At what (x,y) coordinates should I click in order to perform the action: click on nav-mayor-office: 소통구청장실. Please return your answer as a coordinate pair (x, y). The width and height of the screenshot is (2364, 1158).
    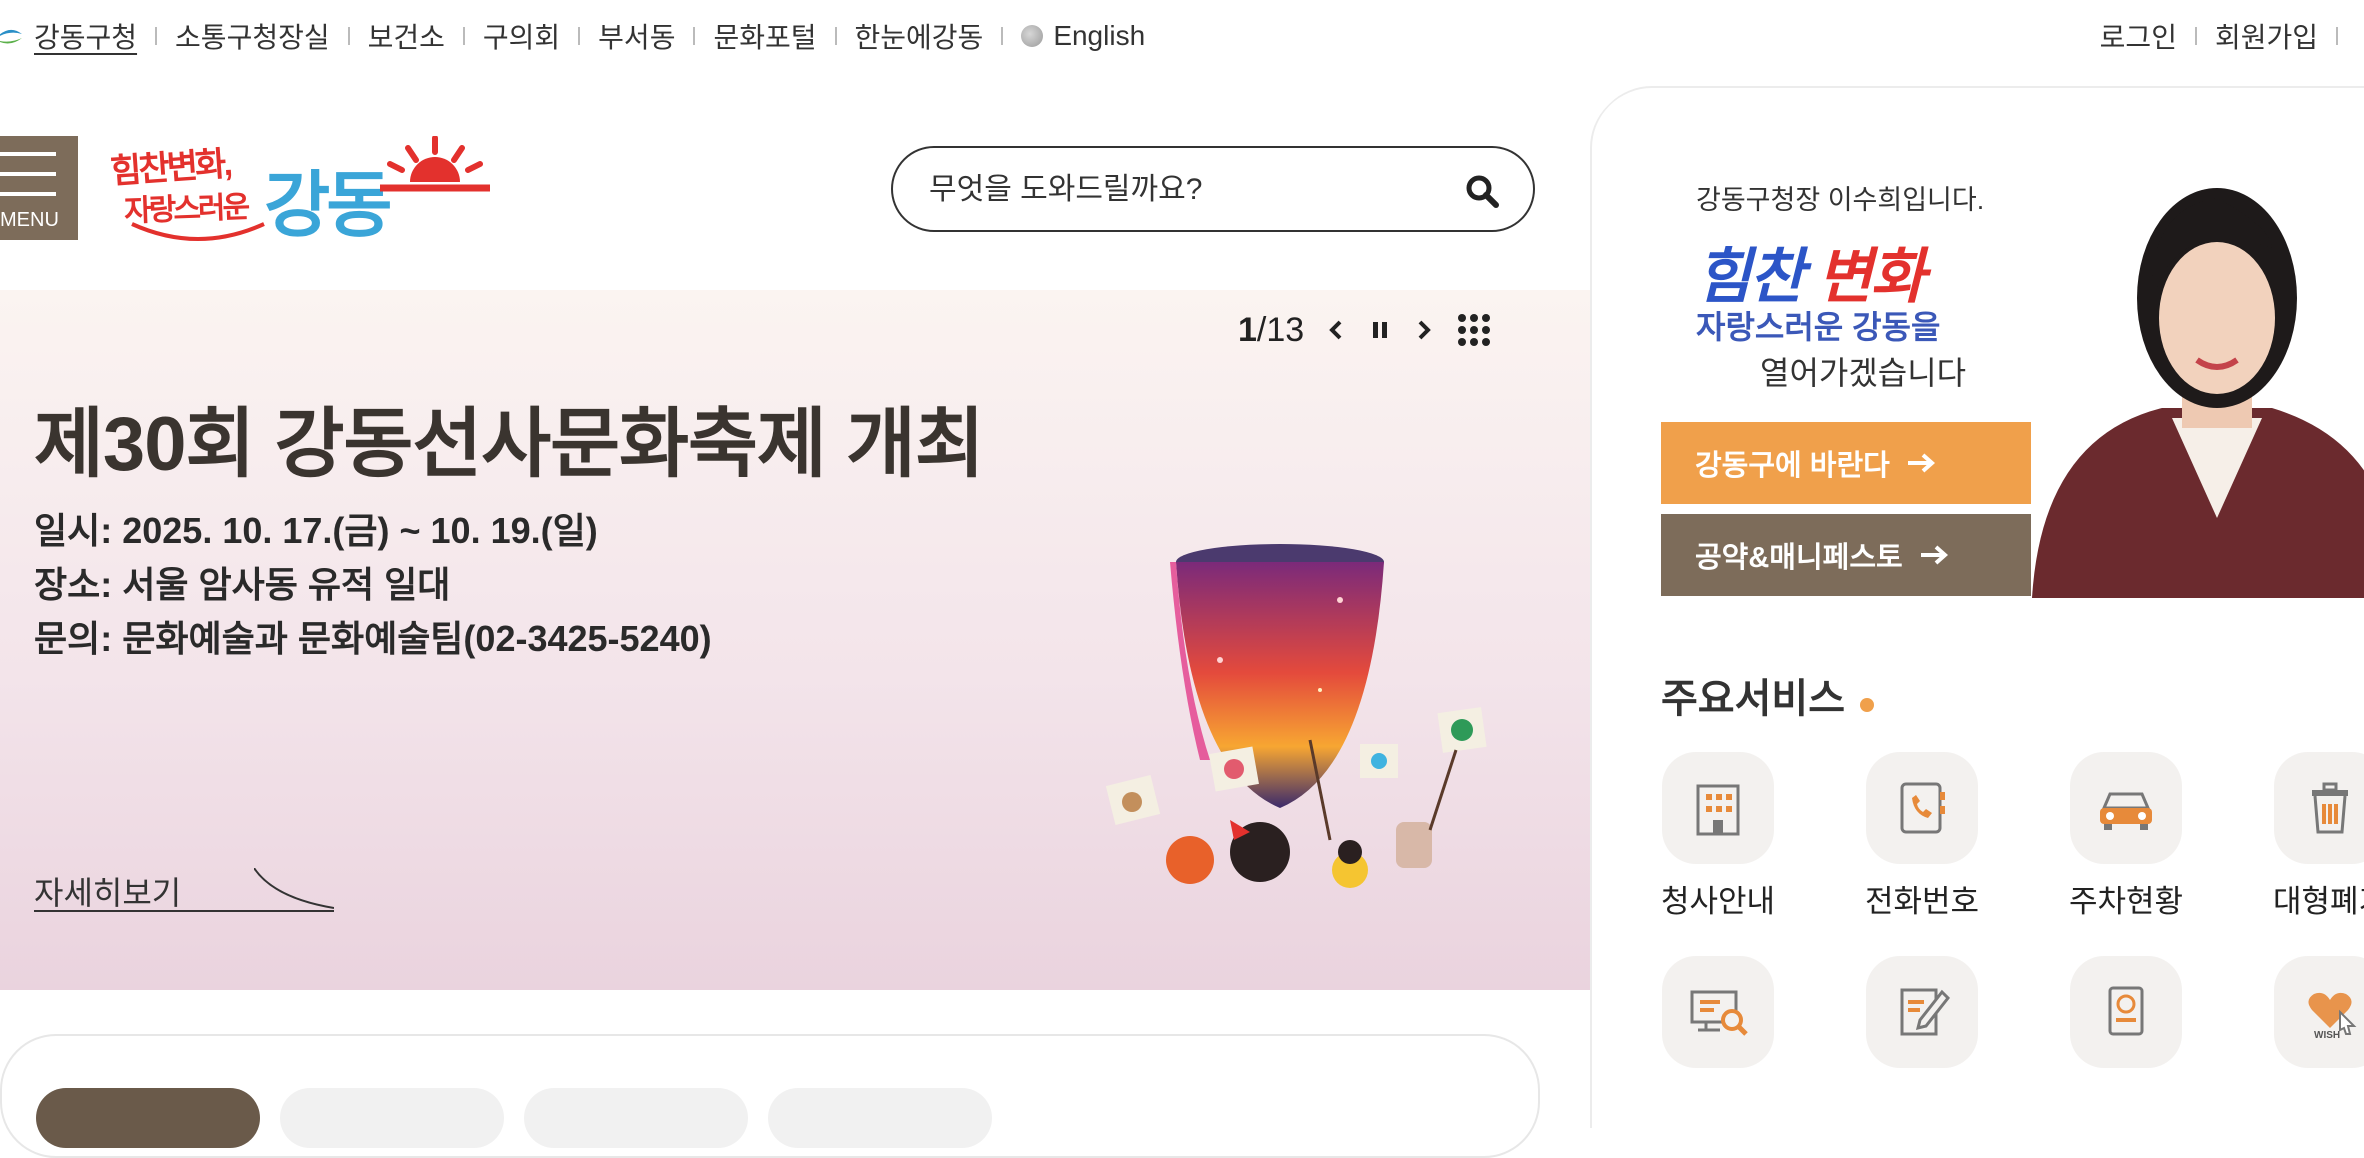
    Looking at the image, I should click on (252, 36).